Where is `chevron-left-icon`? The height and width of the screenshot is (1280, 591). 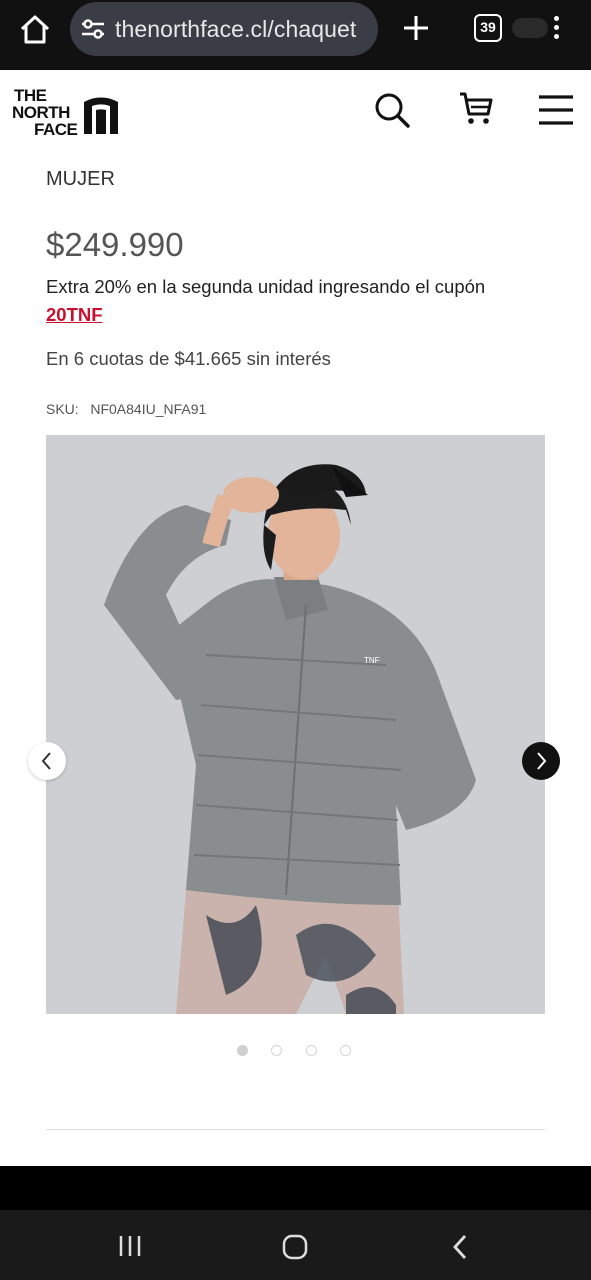 chevron-left-icon is located at coordinates (47, 761).